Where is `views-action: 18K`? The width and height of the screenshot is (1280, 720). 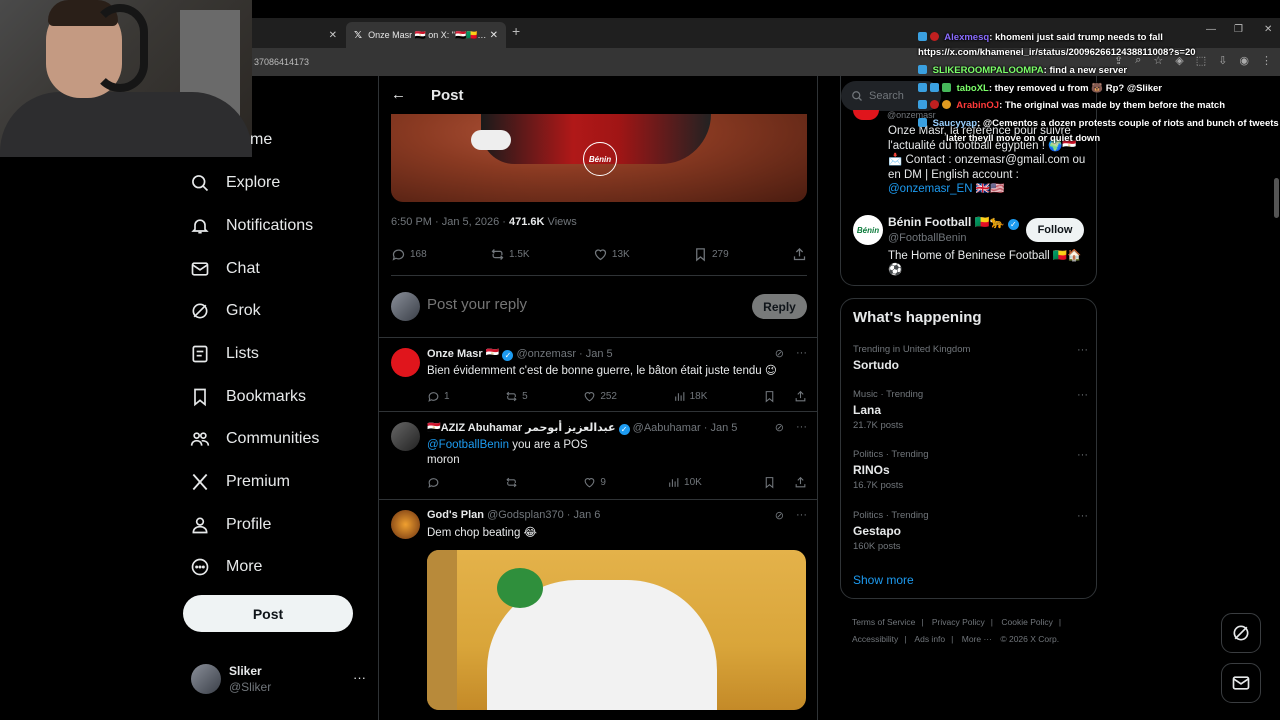
views-action: 18K is located at coordinates (690, 396).